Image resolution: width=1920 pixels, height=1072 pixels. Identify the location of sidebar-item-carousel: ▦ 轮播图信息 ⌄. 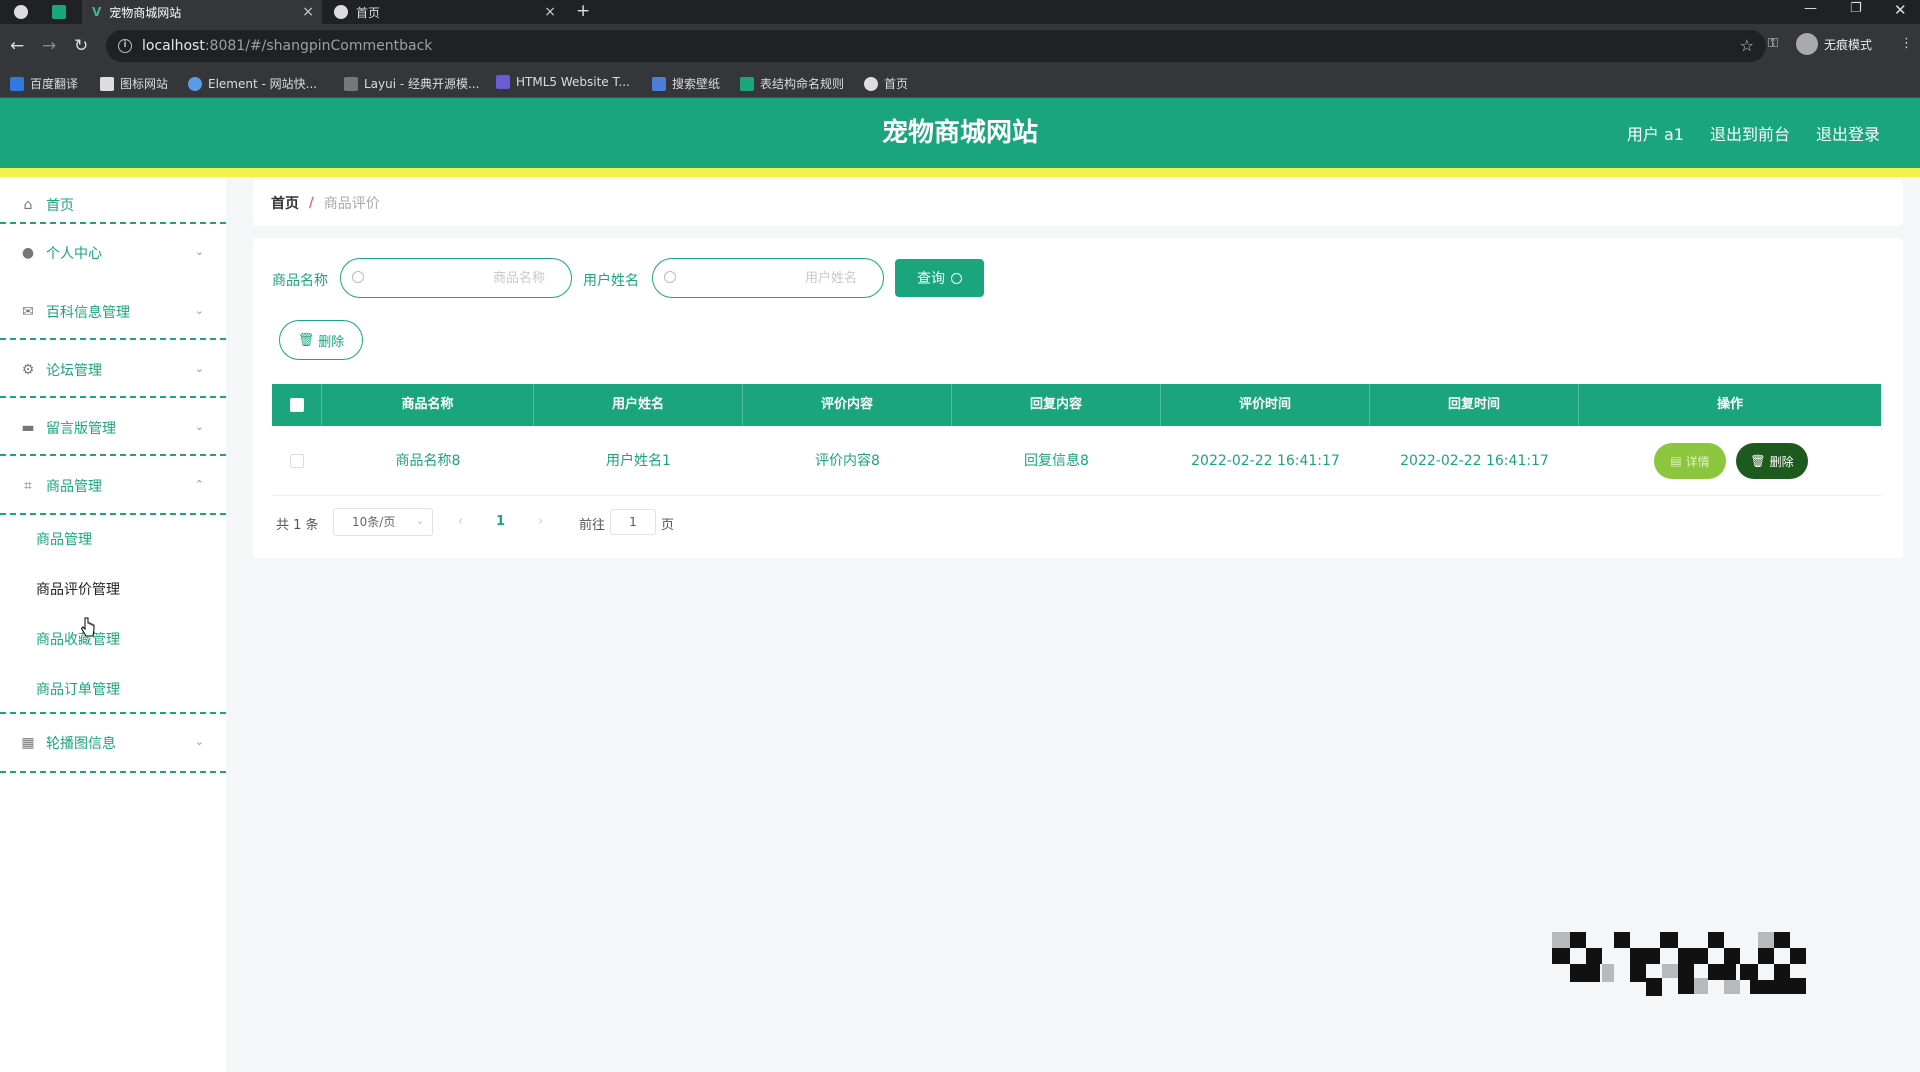
(113, 743).